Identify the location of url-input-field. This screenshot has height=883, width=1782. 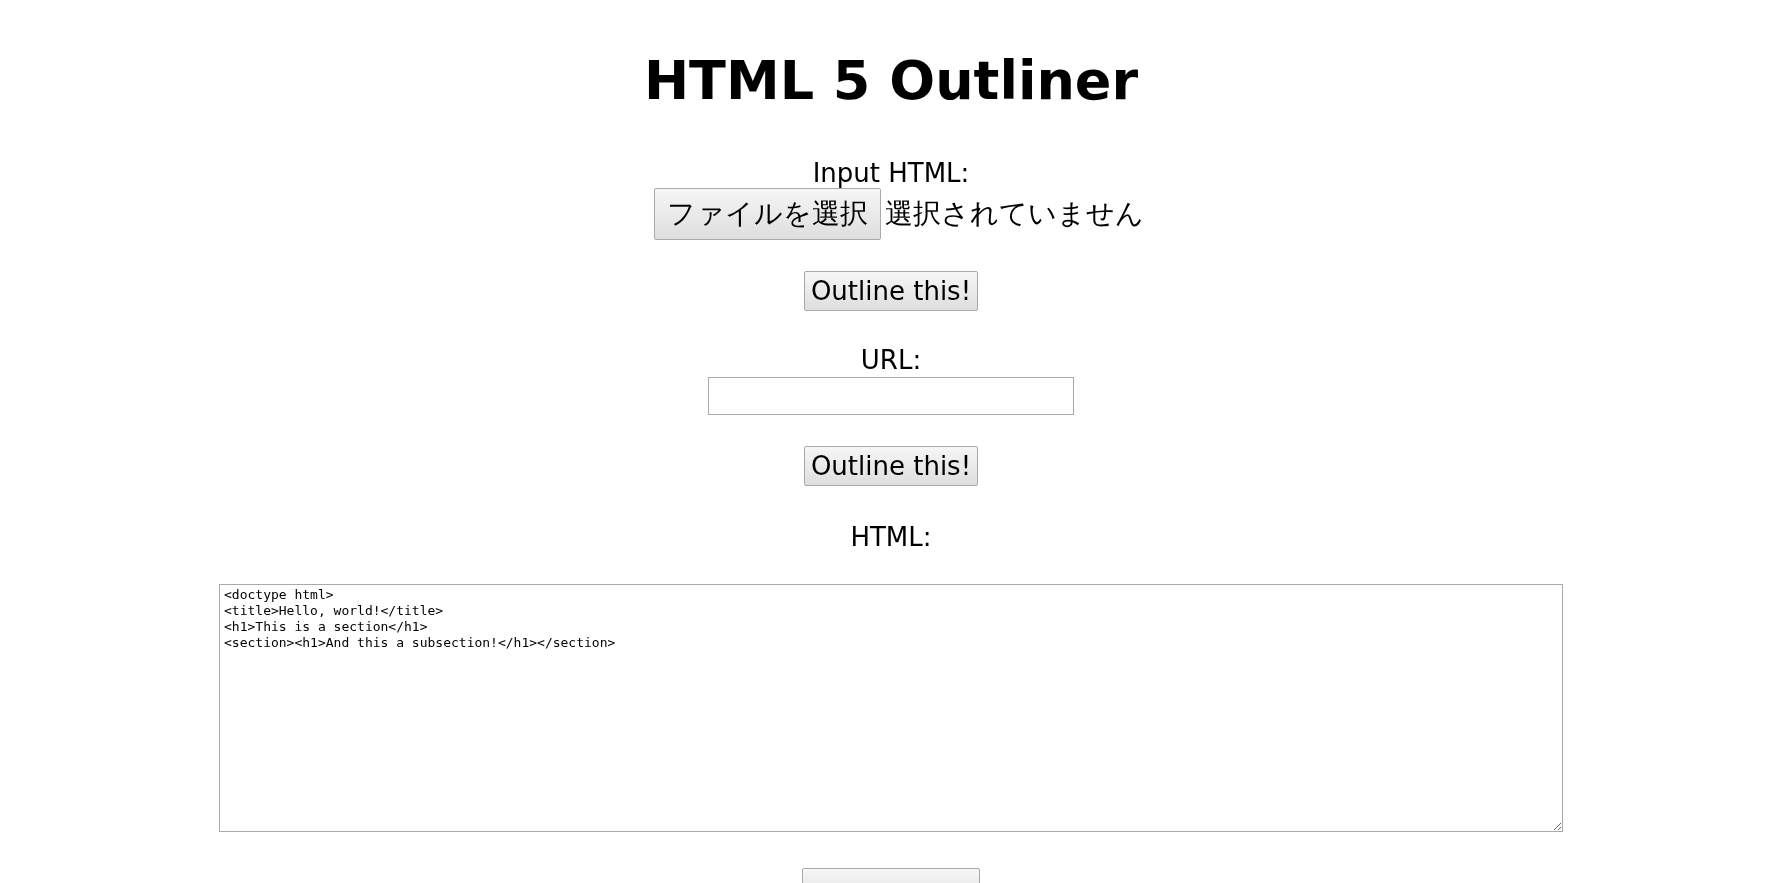
(891, 396).